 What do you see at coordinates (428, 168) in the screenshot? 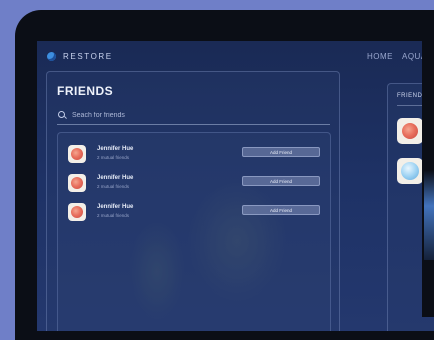
I see `laptop-edge` at bounding box center [428, 168].